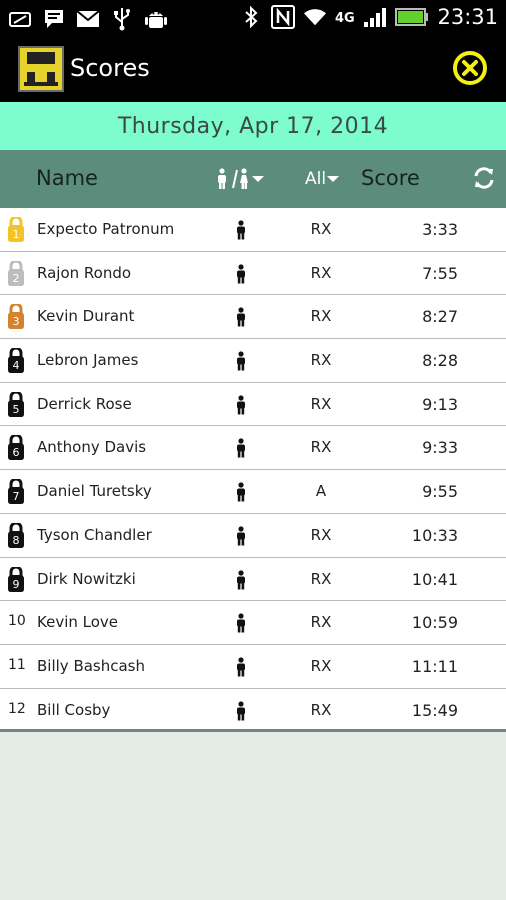  I want to click on mail-icon, so click(88, 19).